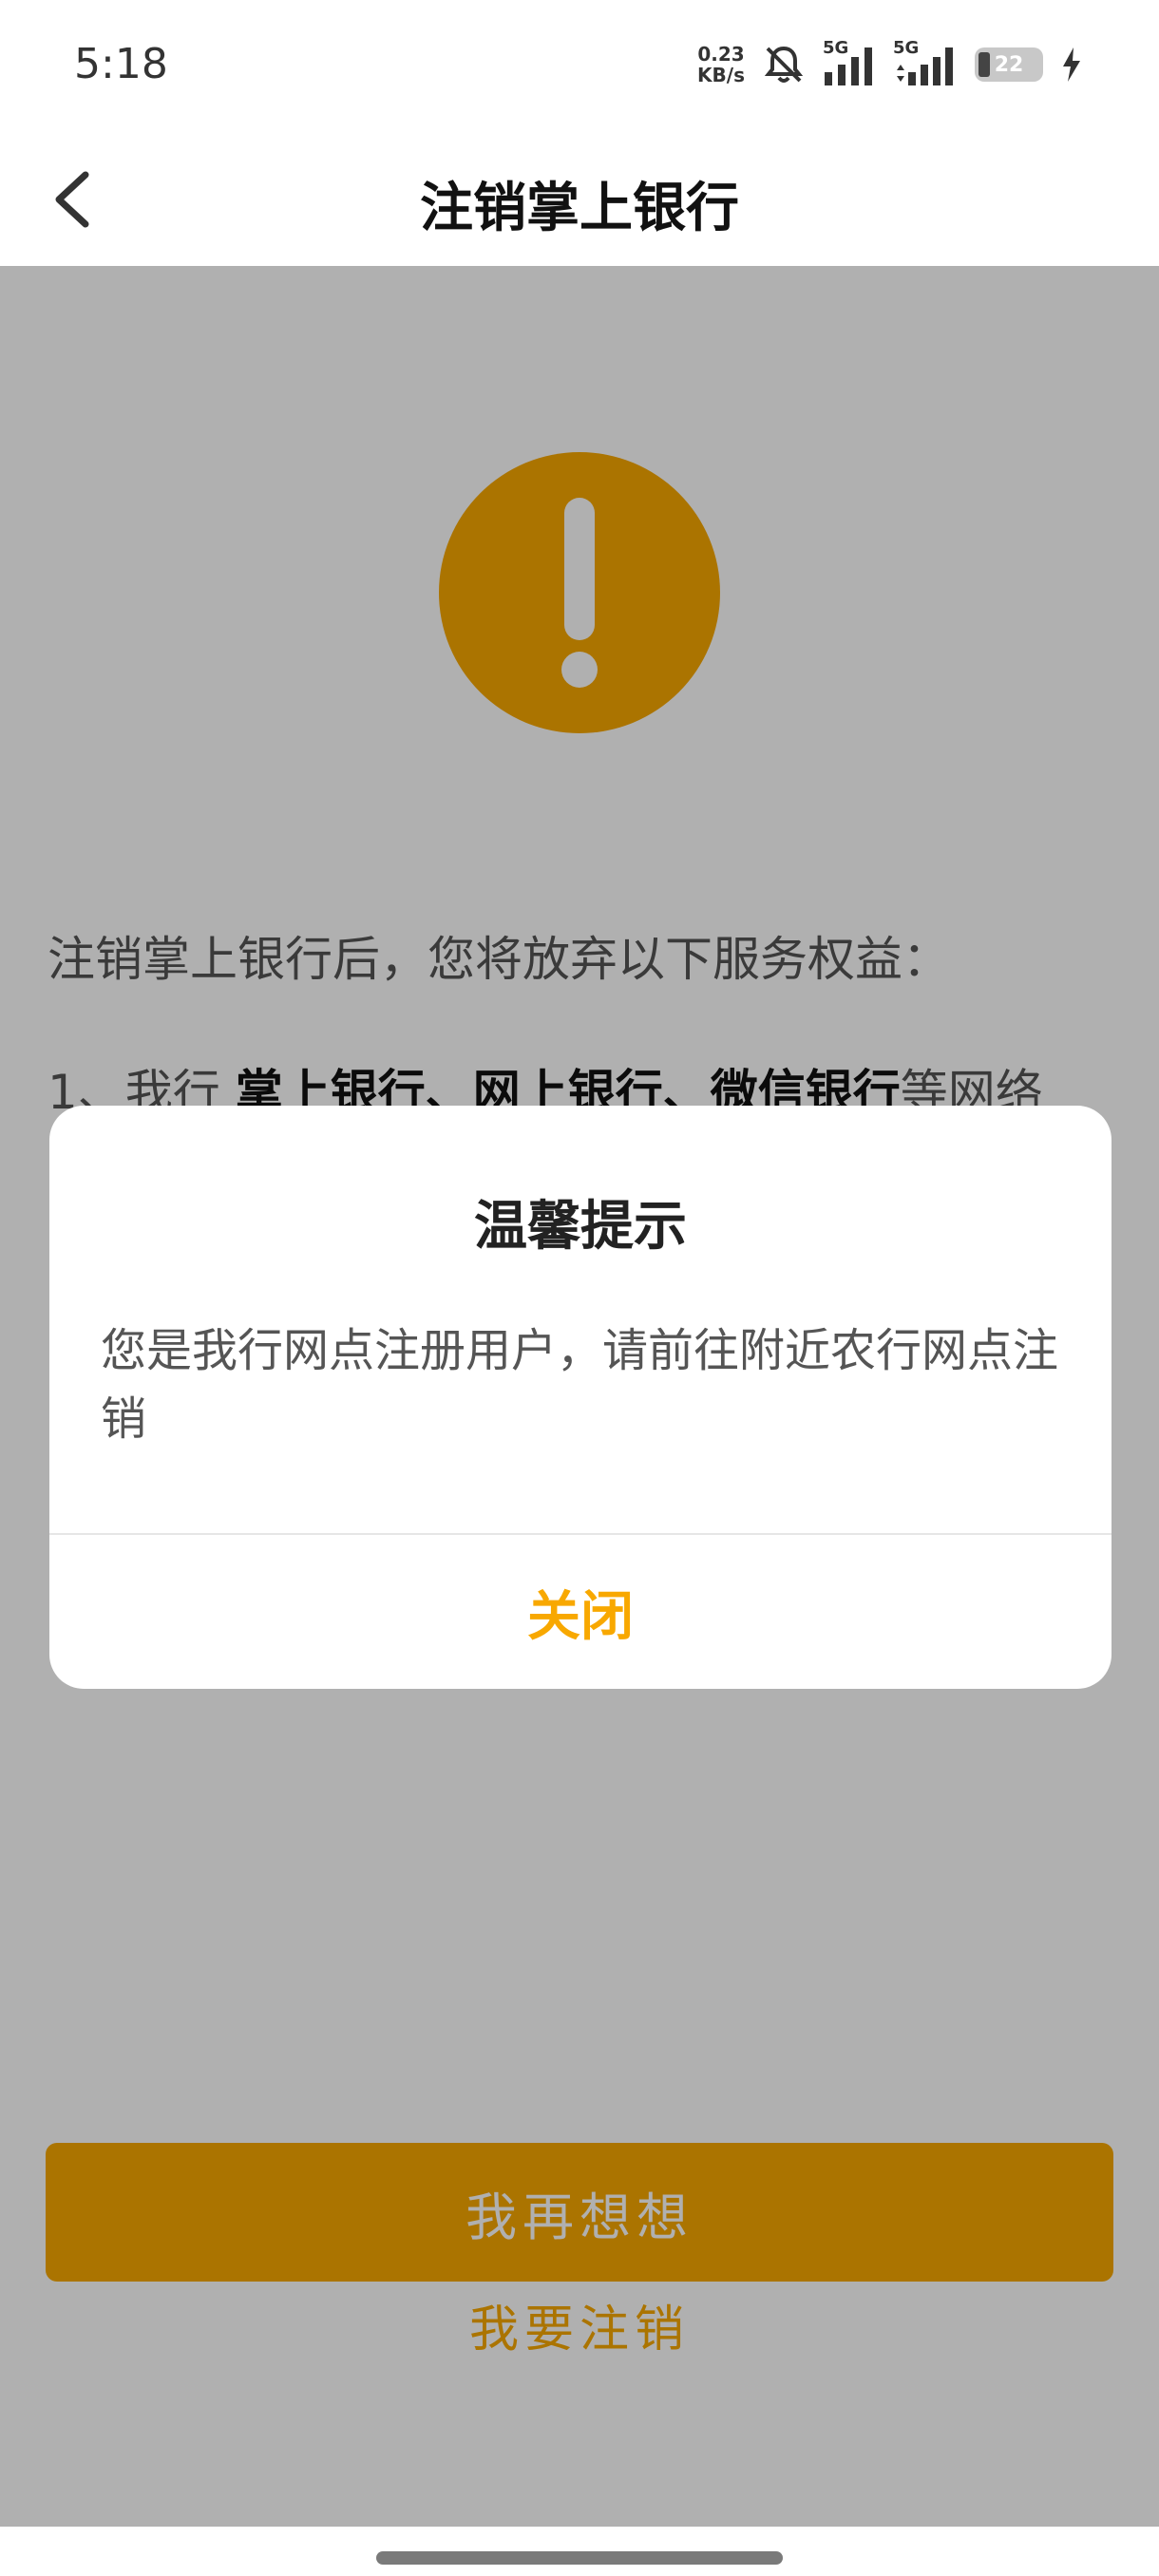 This screenshot has width=1159, height=2576. I want to click on dialog-title: 温馨提示, so click(580, 1227).